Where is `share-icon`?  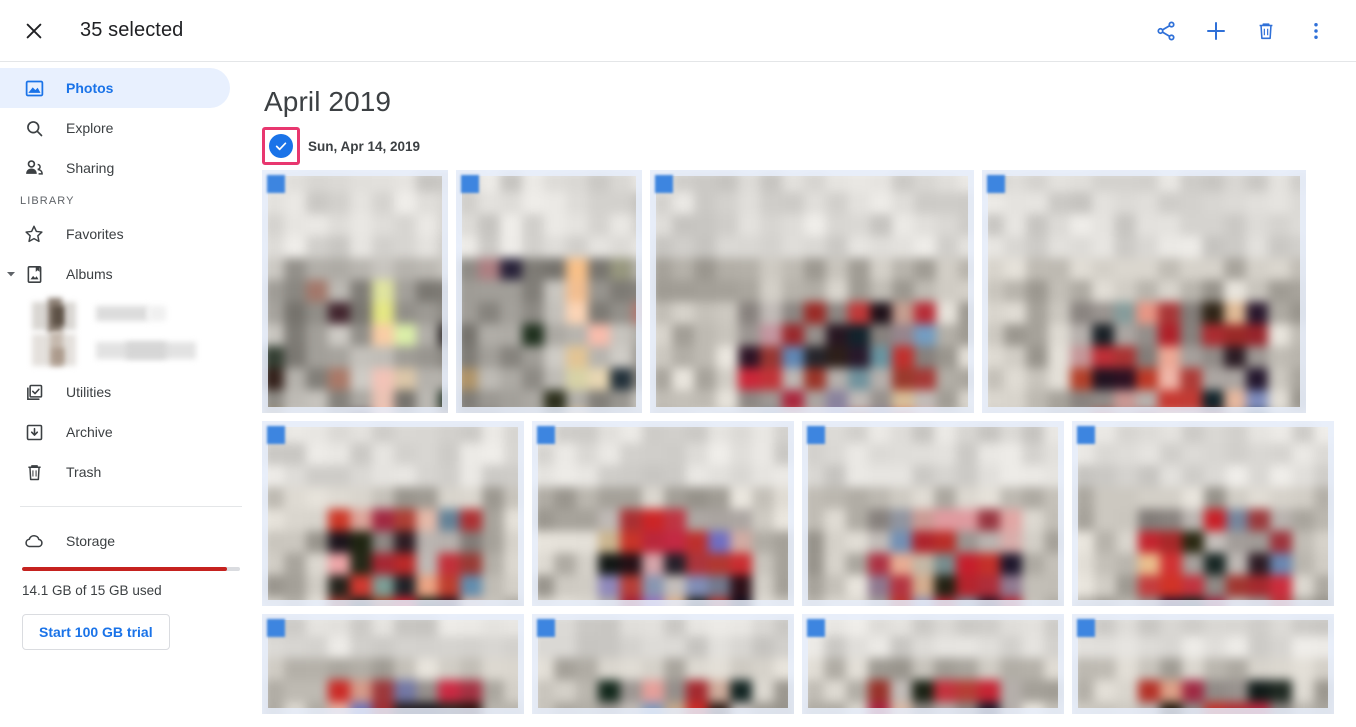
share-icon is located at coordinates (1166, 30).